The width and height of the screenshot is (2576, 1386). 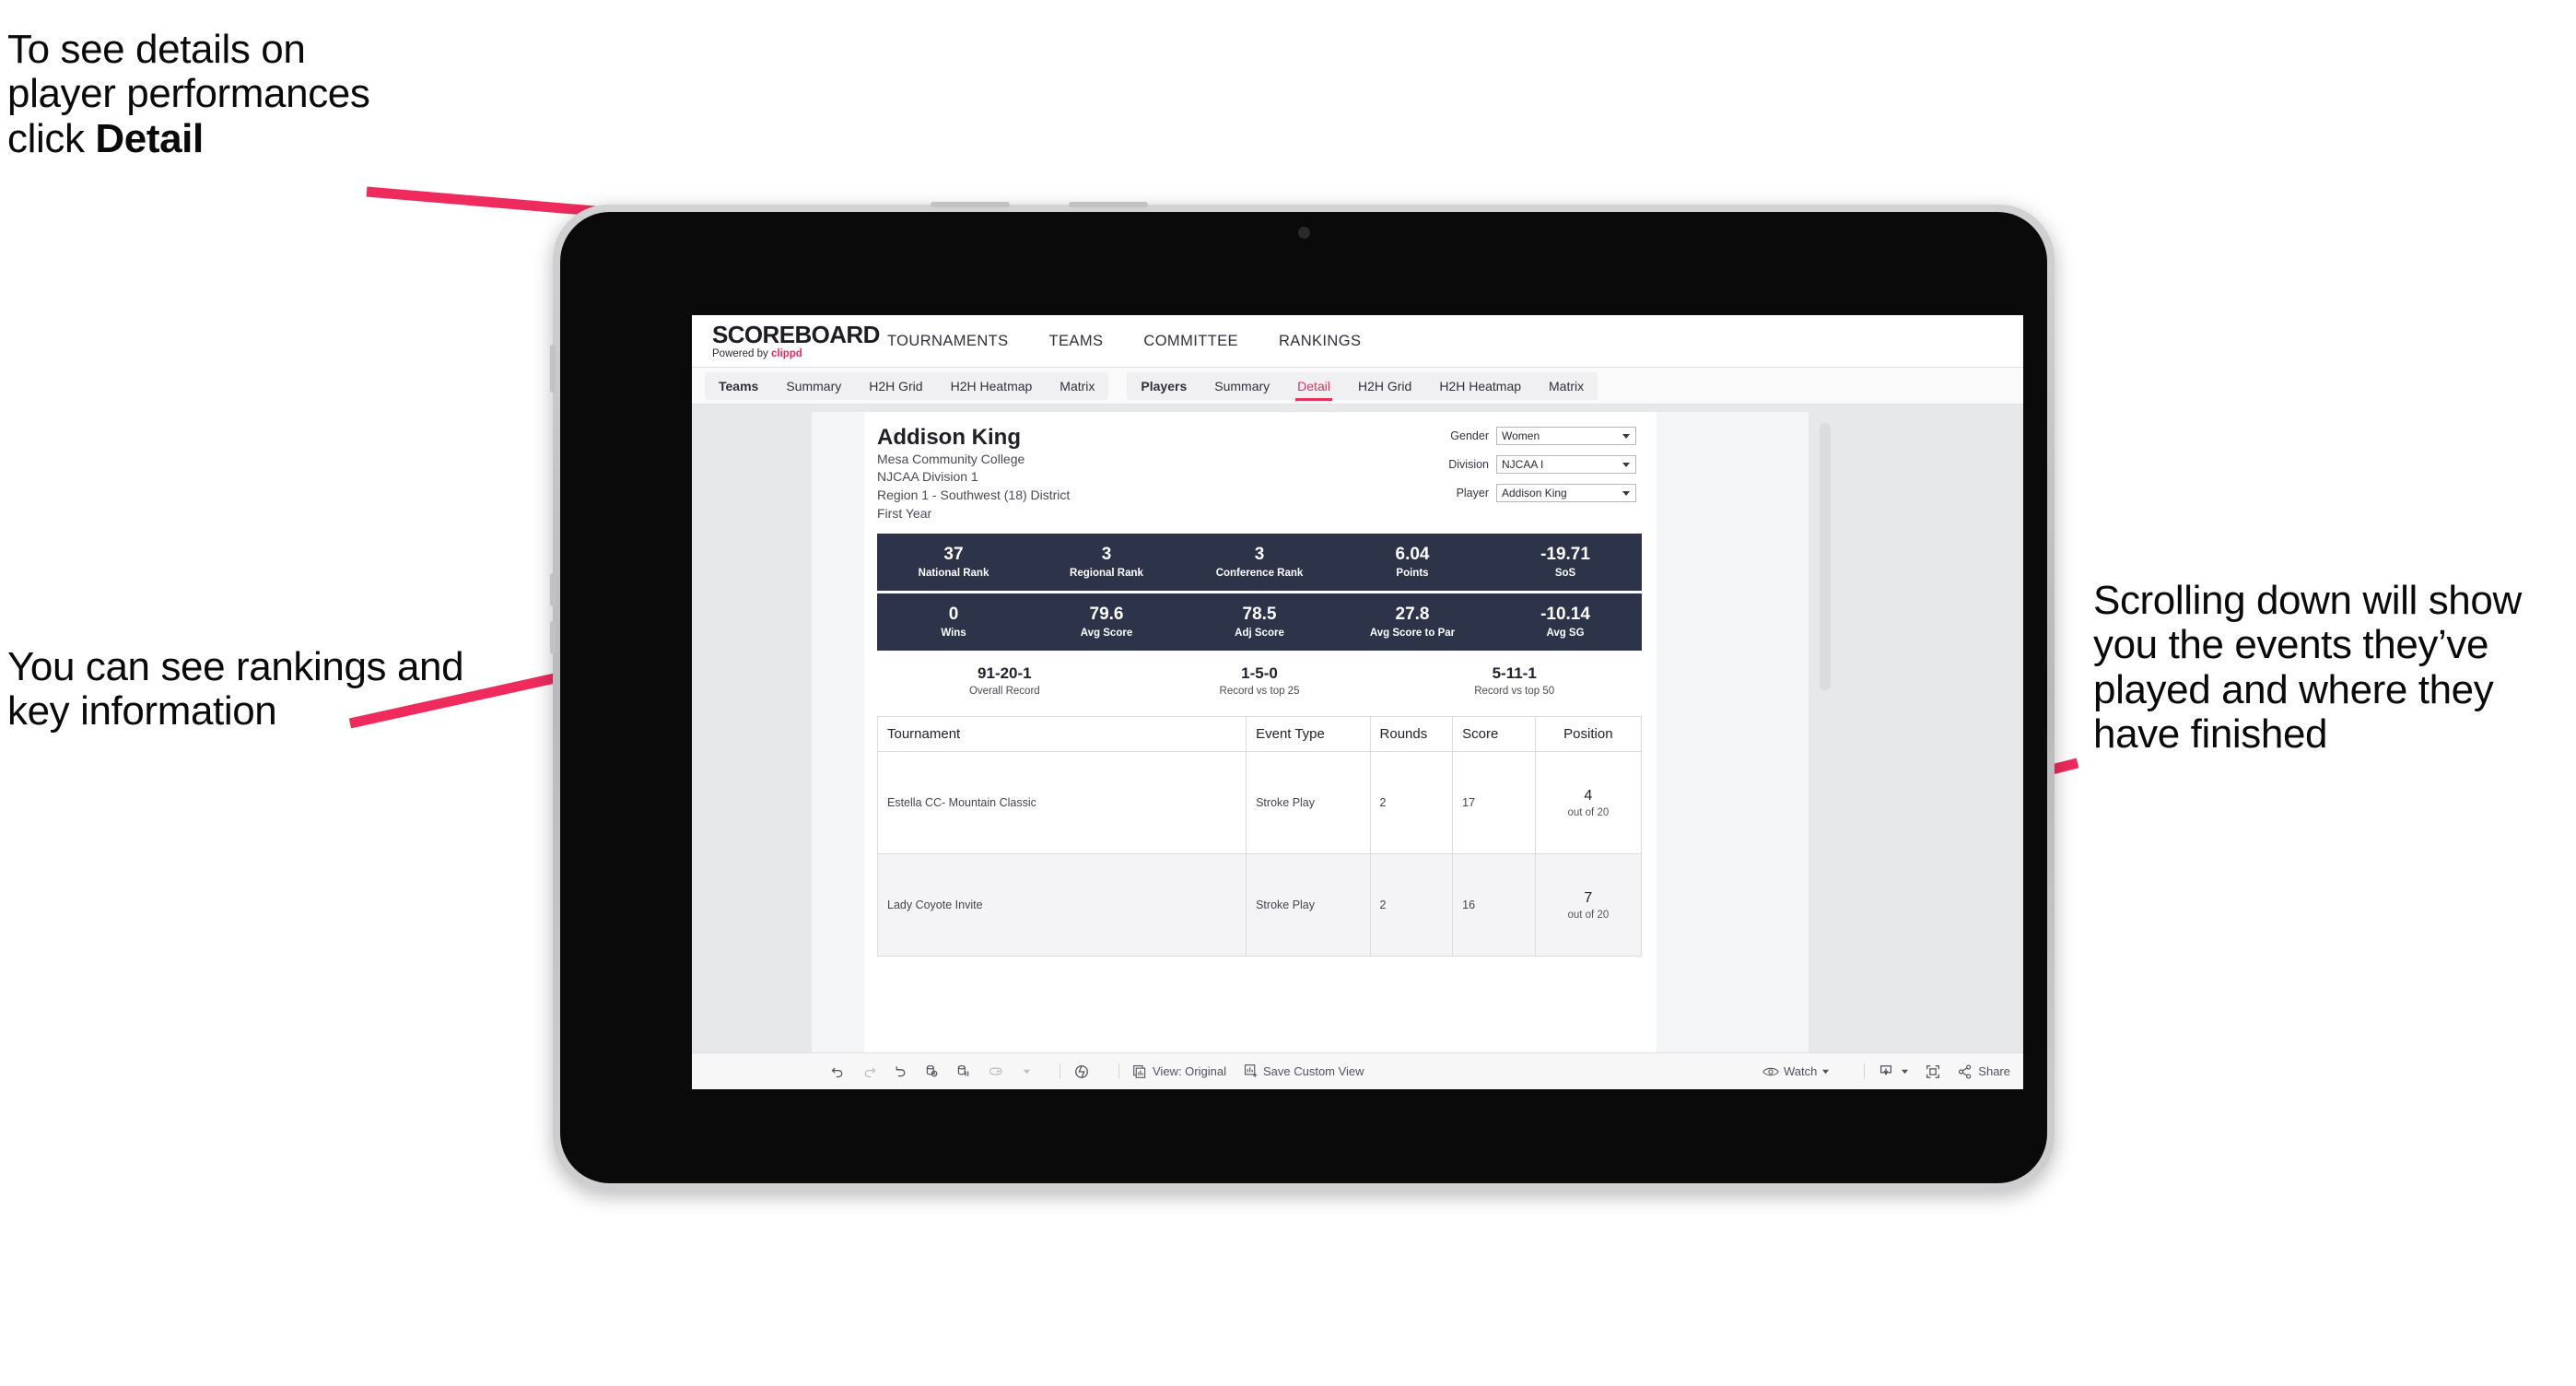 What do you see at coordinates (1588, 915) in the screenshot?
I see `position-field-size: out of 20` at bounding box center [1588, 915].